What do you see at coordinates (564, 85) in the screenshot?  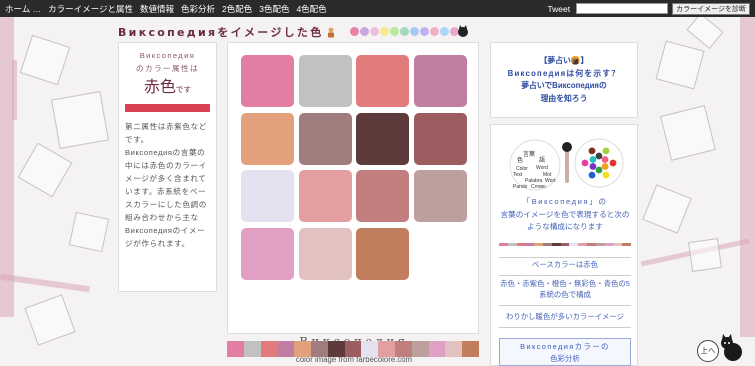 I see `dream-line: 夢占いでВикcопедияの` at bounding box center [564, 85].